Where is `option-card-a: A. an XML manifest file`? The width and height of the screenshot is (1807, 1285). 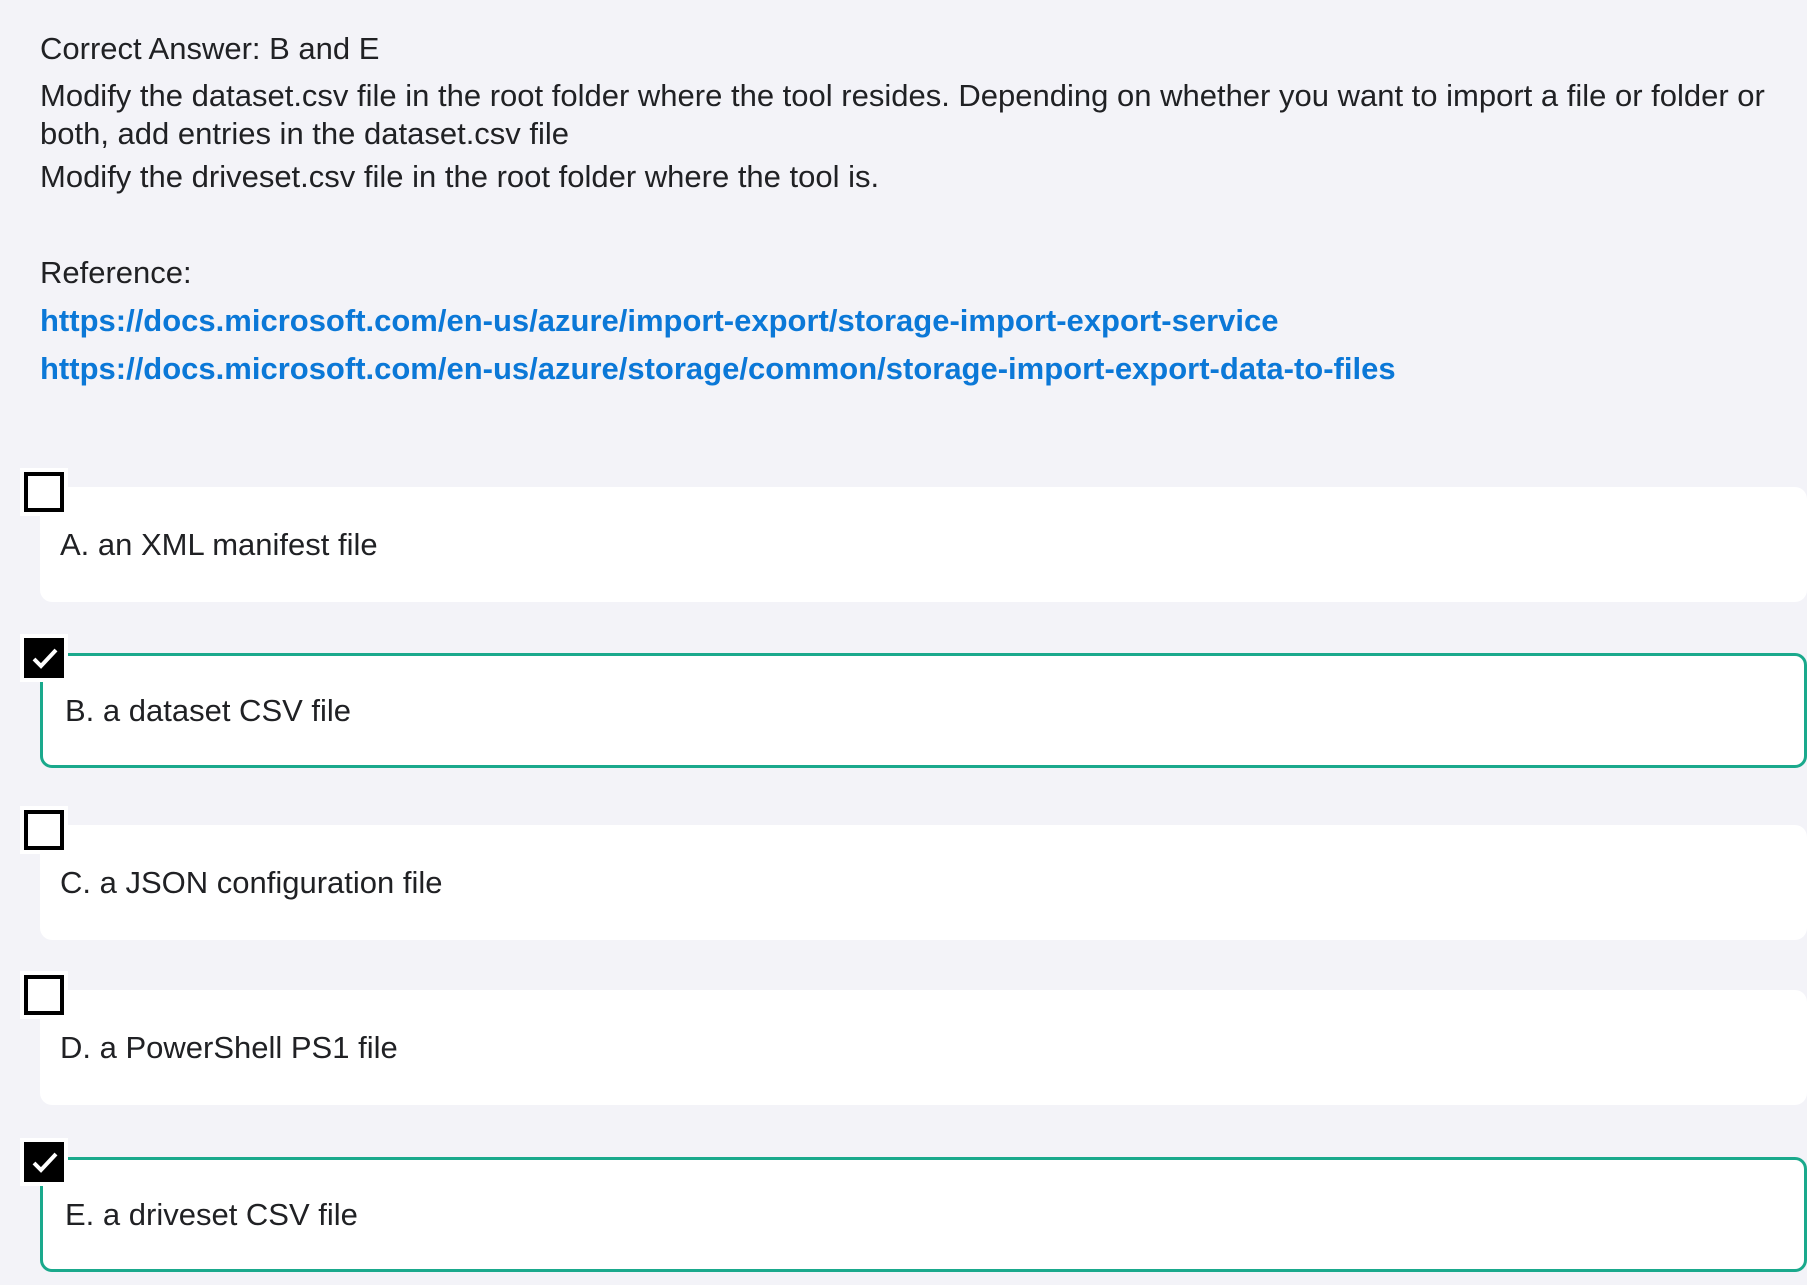 option-card-a: A. an XML manifest file is located at coordinates (923, 544).